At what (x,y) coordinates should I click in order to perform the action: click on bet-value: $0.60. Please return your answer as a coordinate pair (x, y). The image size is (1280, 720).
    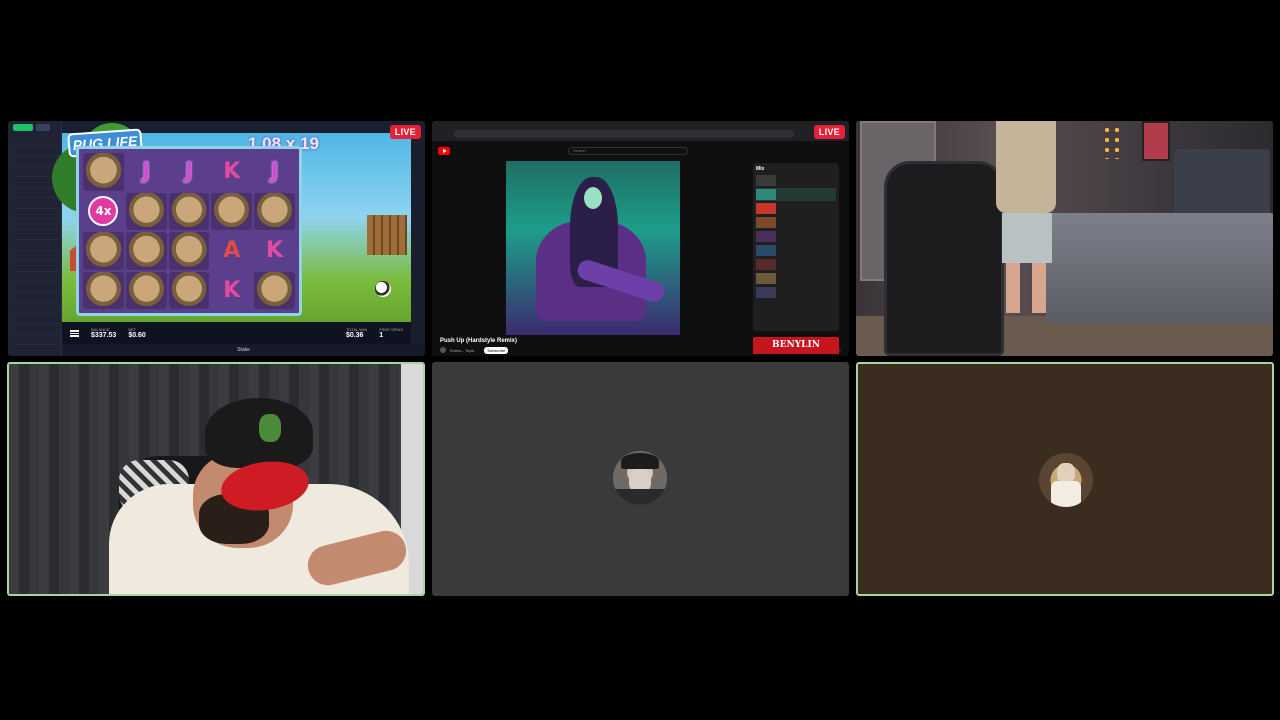
    Looking at the image, I should click on (137, 335).